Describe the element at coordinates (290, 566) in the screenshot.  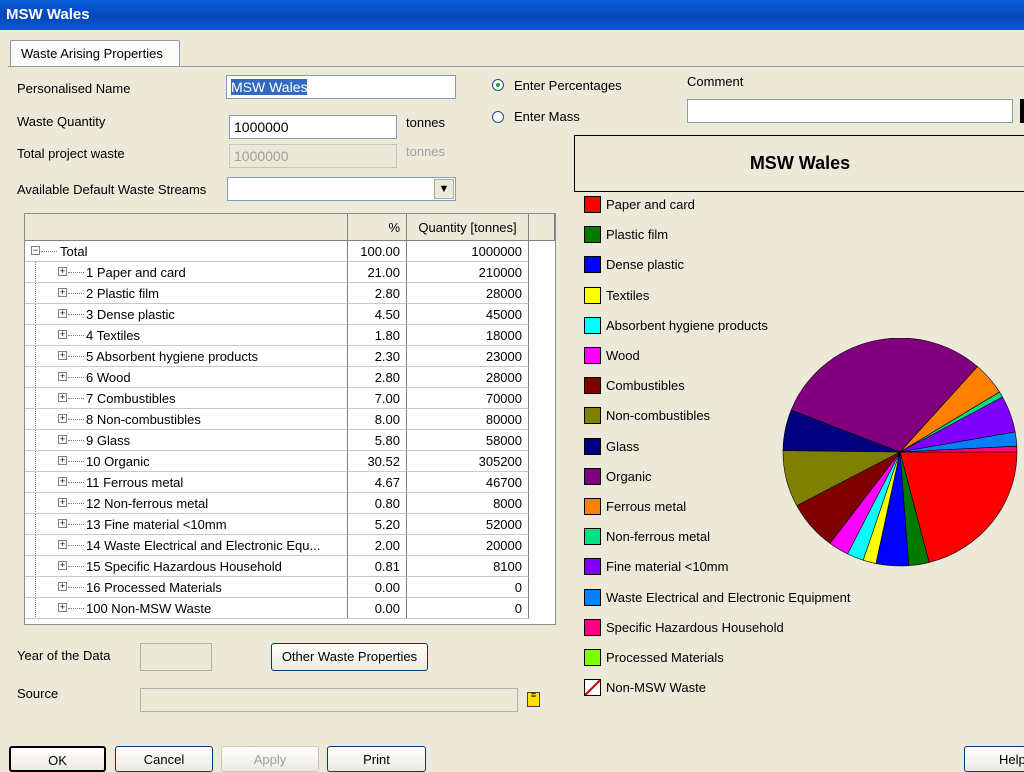
I see `table-row: +15 Specific Hazardous Household 0.81 8100` at that location.